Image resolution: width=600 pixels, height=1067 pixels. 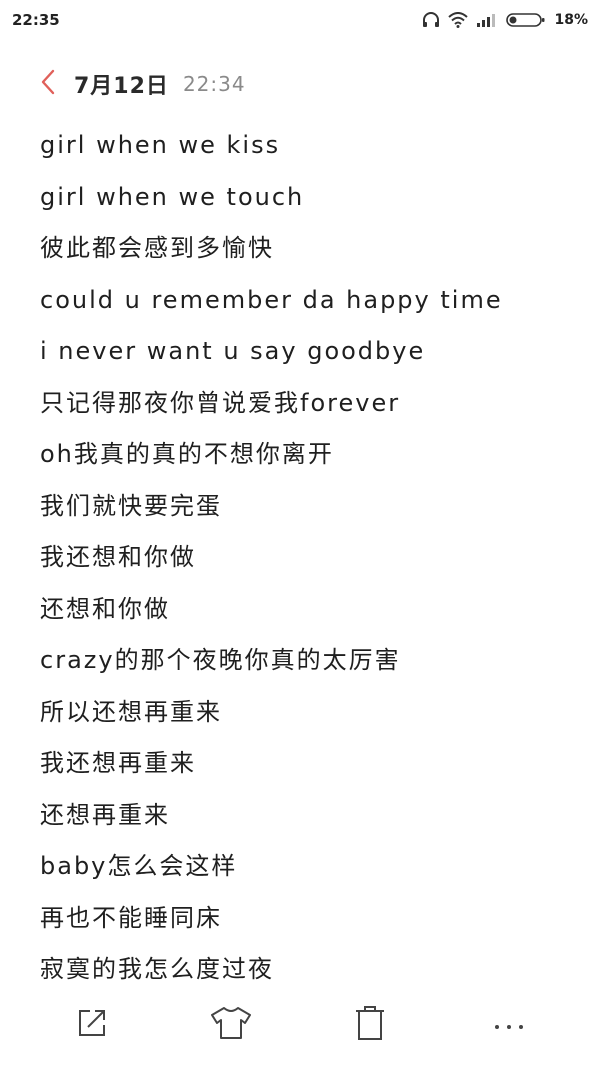 What do you see at coordinates (187, 454) in the screenshot?
I see `note-line: oh我真的真的不想你离开` at bounding box center [187, 454].